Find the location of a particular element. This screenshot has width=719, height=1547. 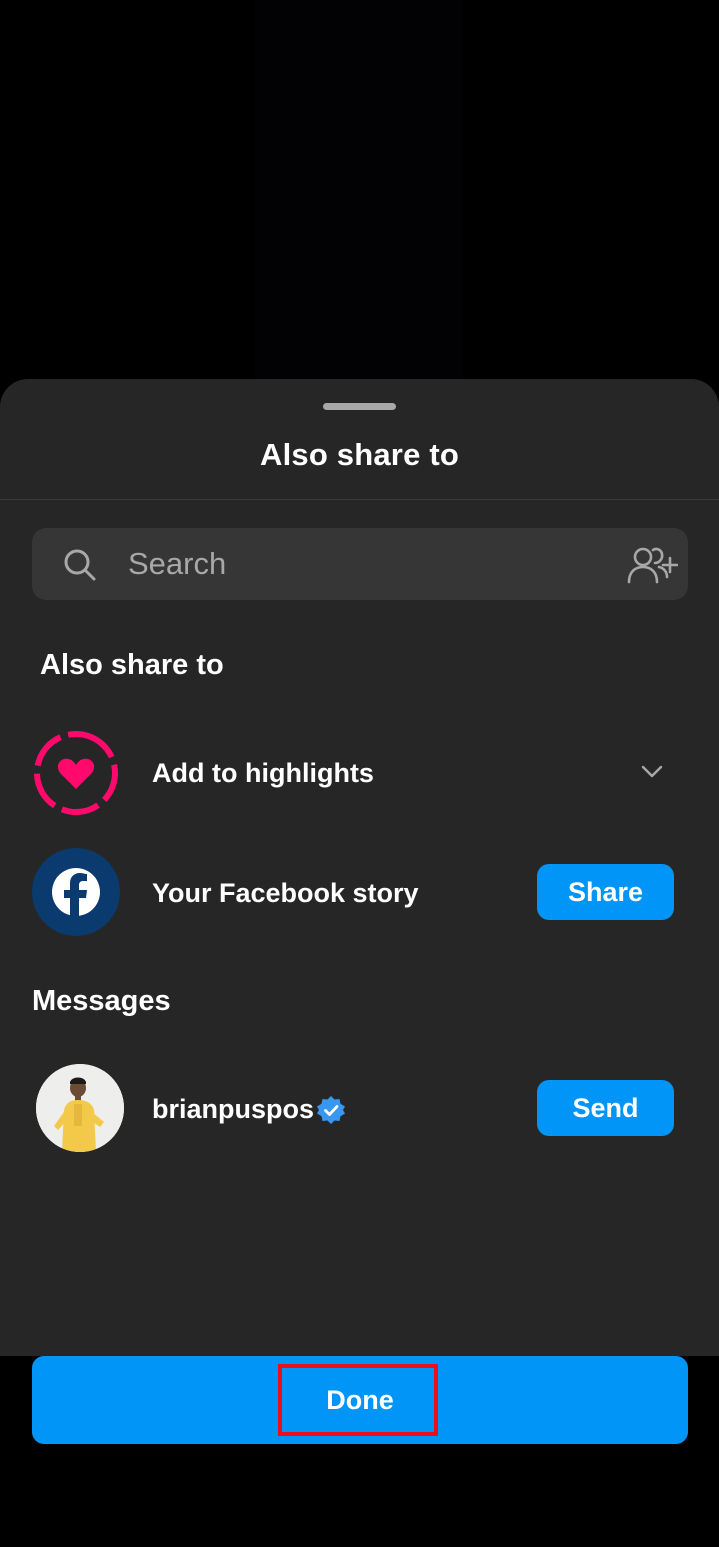

also-share-heading: Also share to is located at coordinates (132, 665).